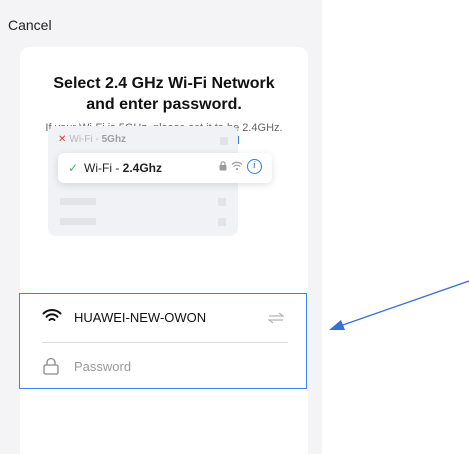 The image size is (469, 454). What do you see at coordinates (399, 305) in the screenshot?
I see `annotation-arrow` at bounding box center [399, 305].